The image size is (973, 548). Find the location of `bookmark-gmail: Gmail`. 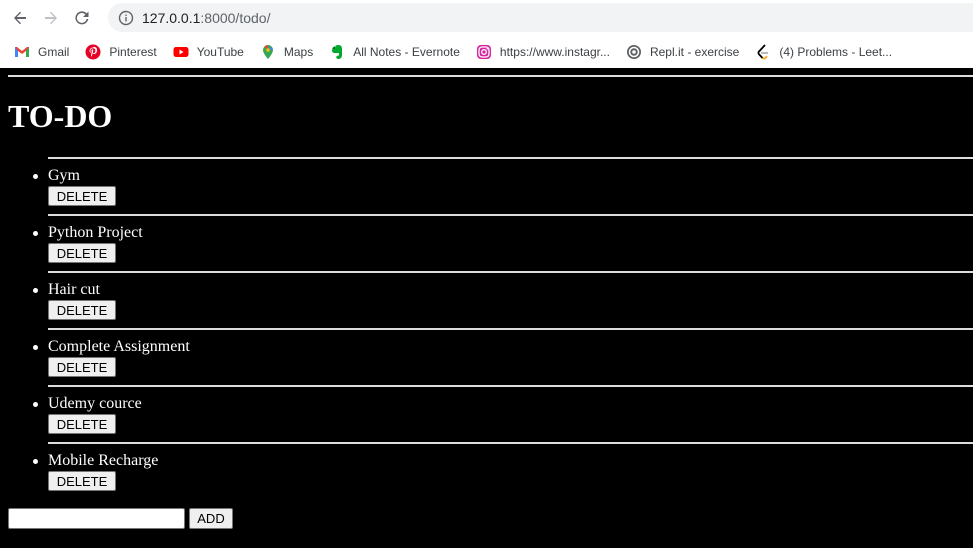

bookmark-gmail: Gmail is located at coordinates (41, 52).